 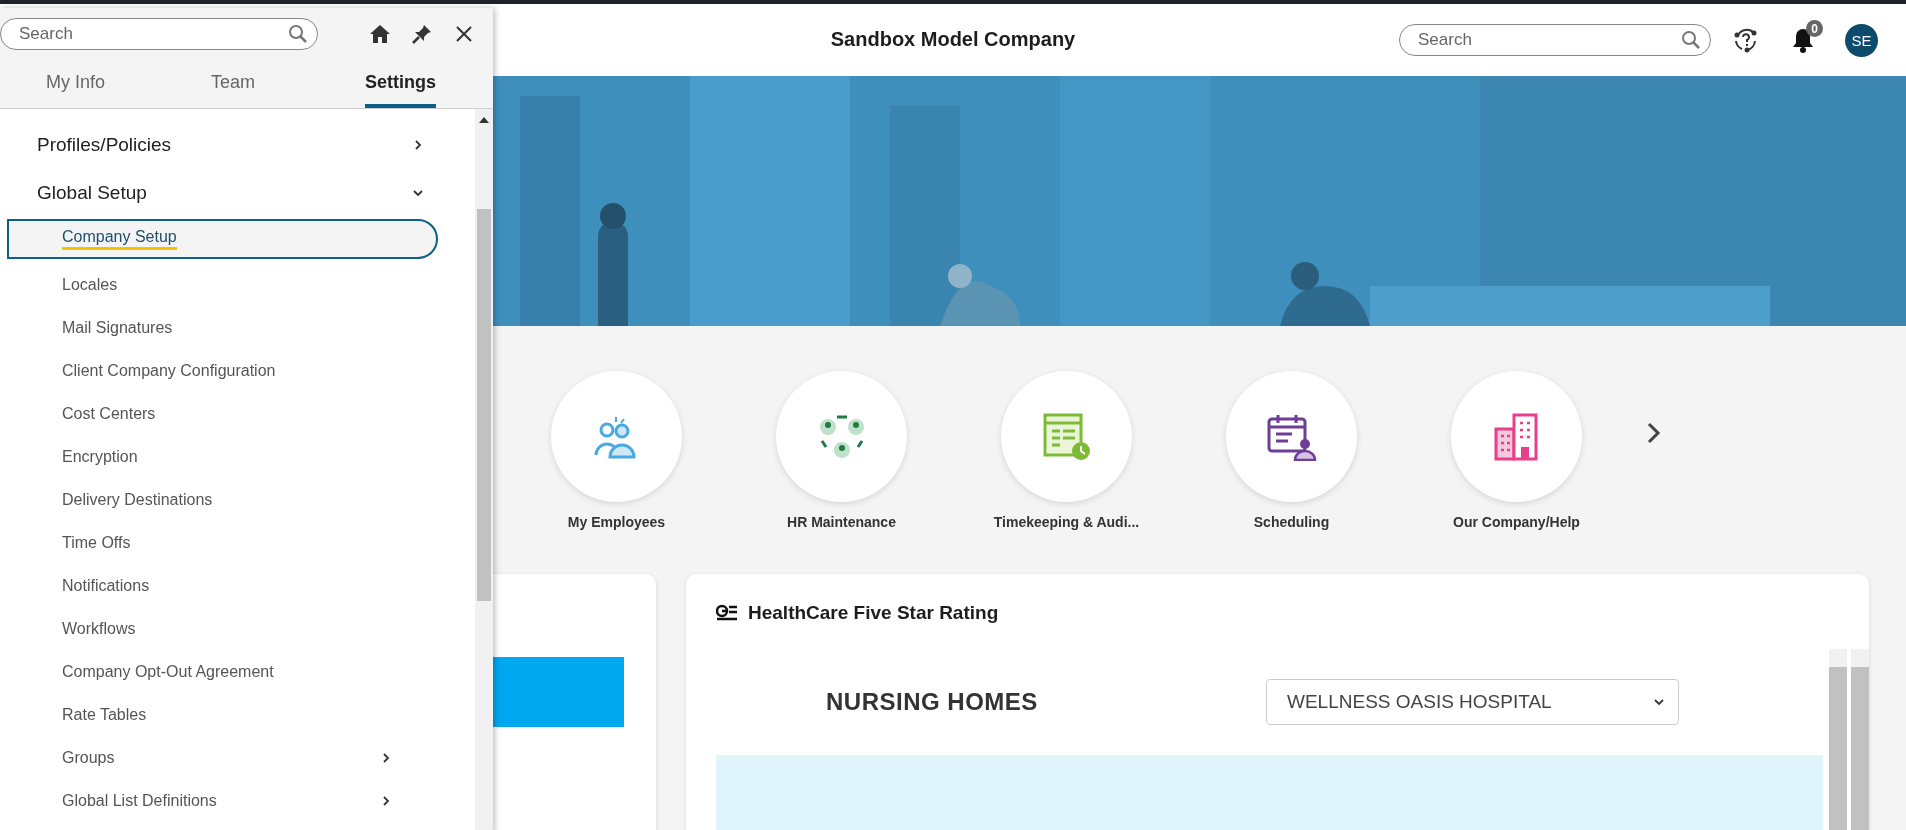 I want to click on report-icon, so click(x=727, y=613).